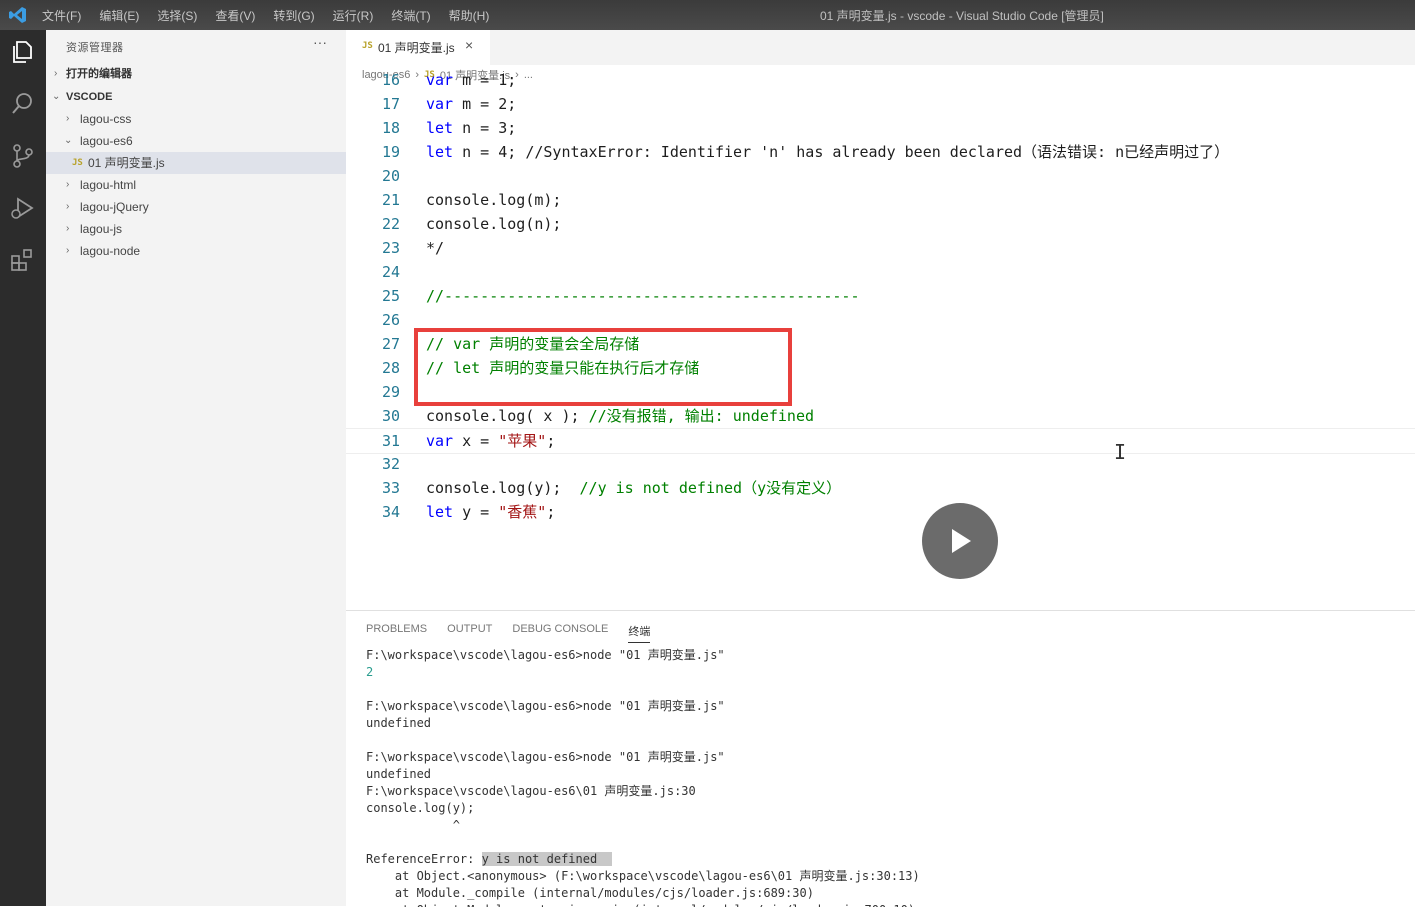  I want to click on tab-terminal: 终端, so click(639, 633).